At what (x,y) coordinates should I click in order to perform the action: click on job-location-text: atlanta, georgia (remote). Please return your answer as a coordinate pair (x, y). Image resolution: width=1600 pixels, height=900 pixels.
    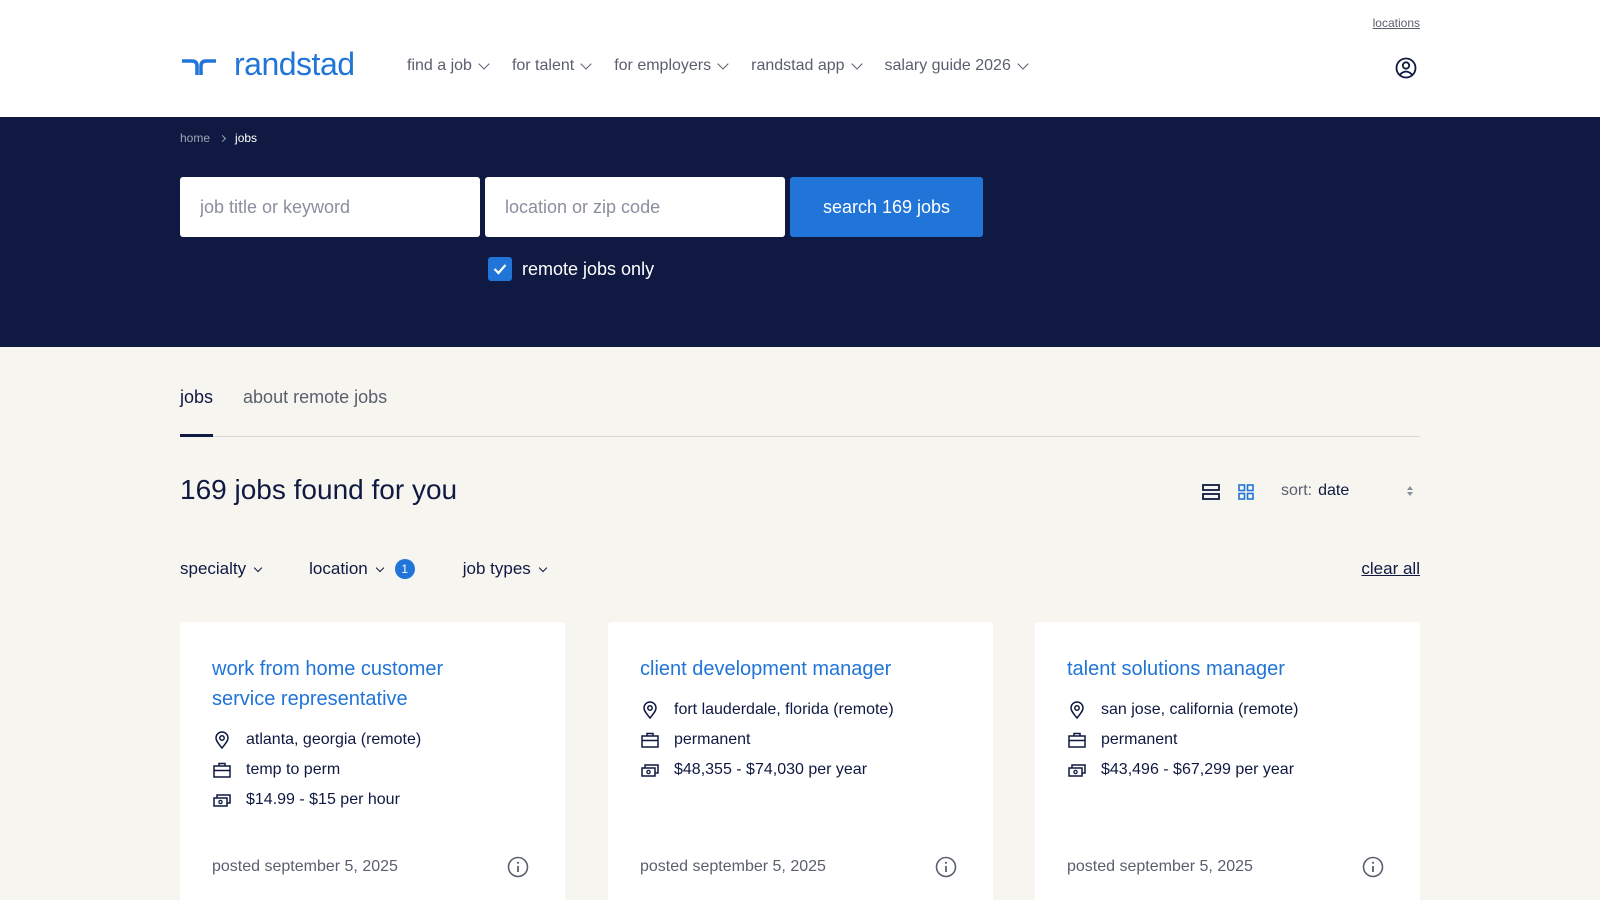
    Looking at the image, I should click on (334, 739).